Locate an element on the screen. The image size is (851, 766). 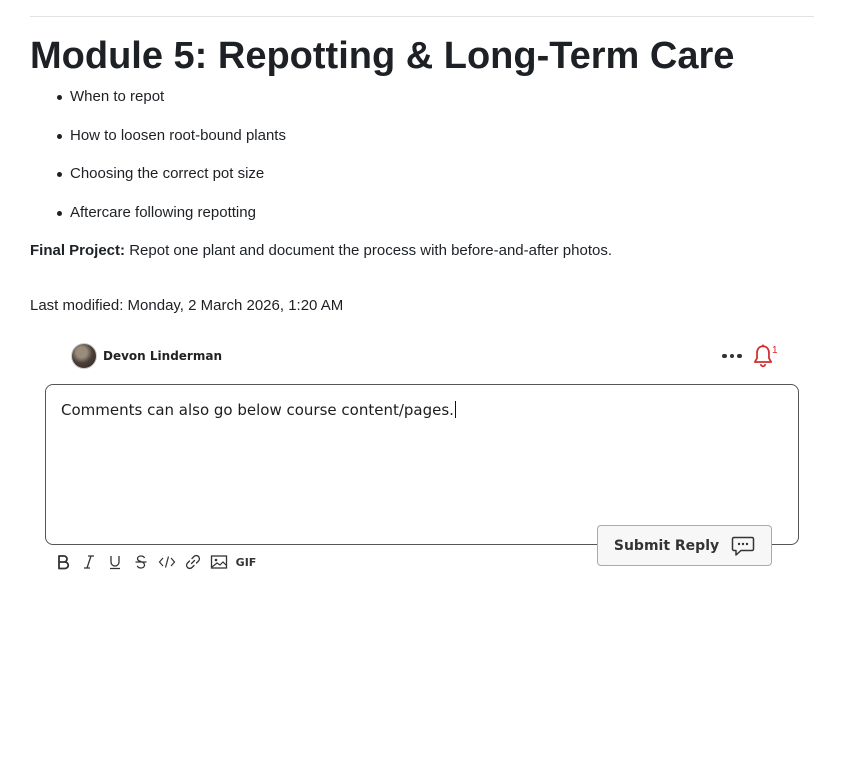
top-divider is located at coordinates (422, 16).